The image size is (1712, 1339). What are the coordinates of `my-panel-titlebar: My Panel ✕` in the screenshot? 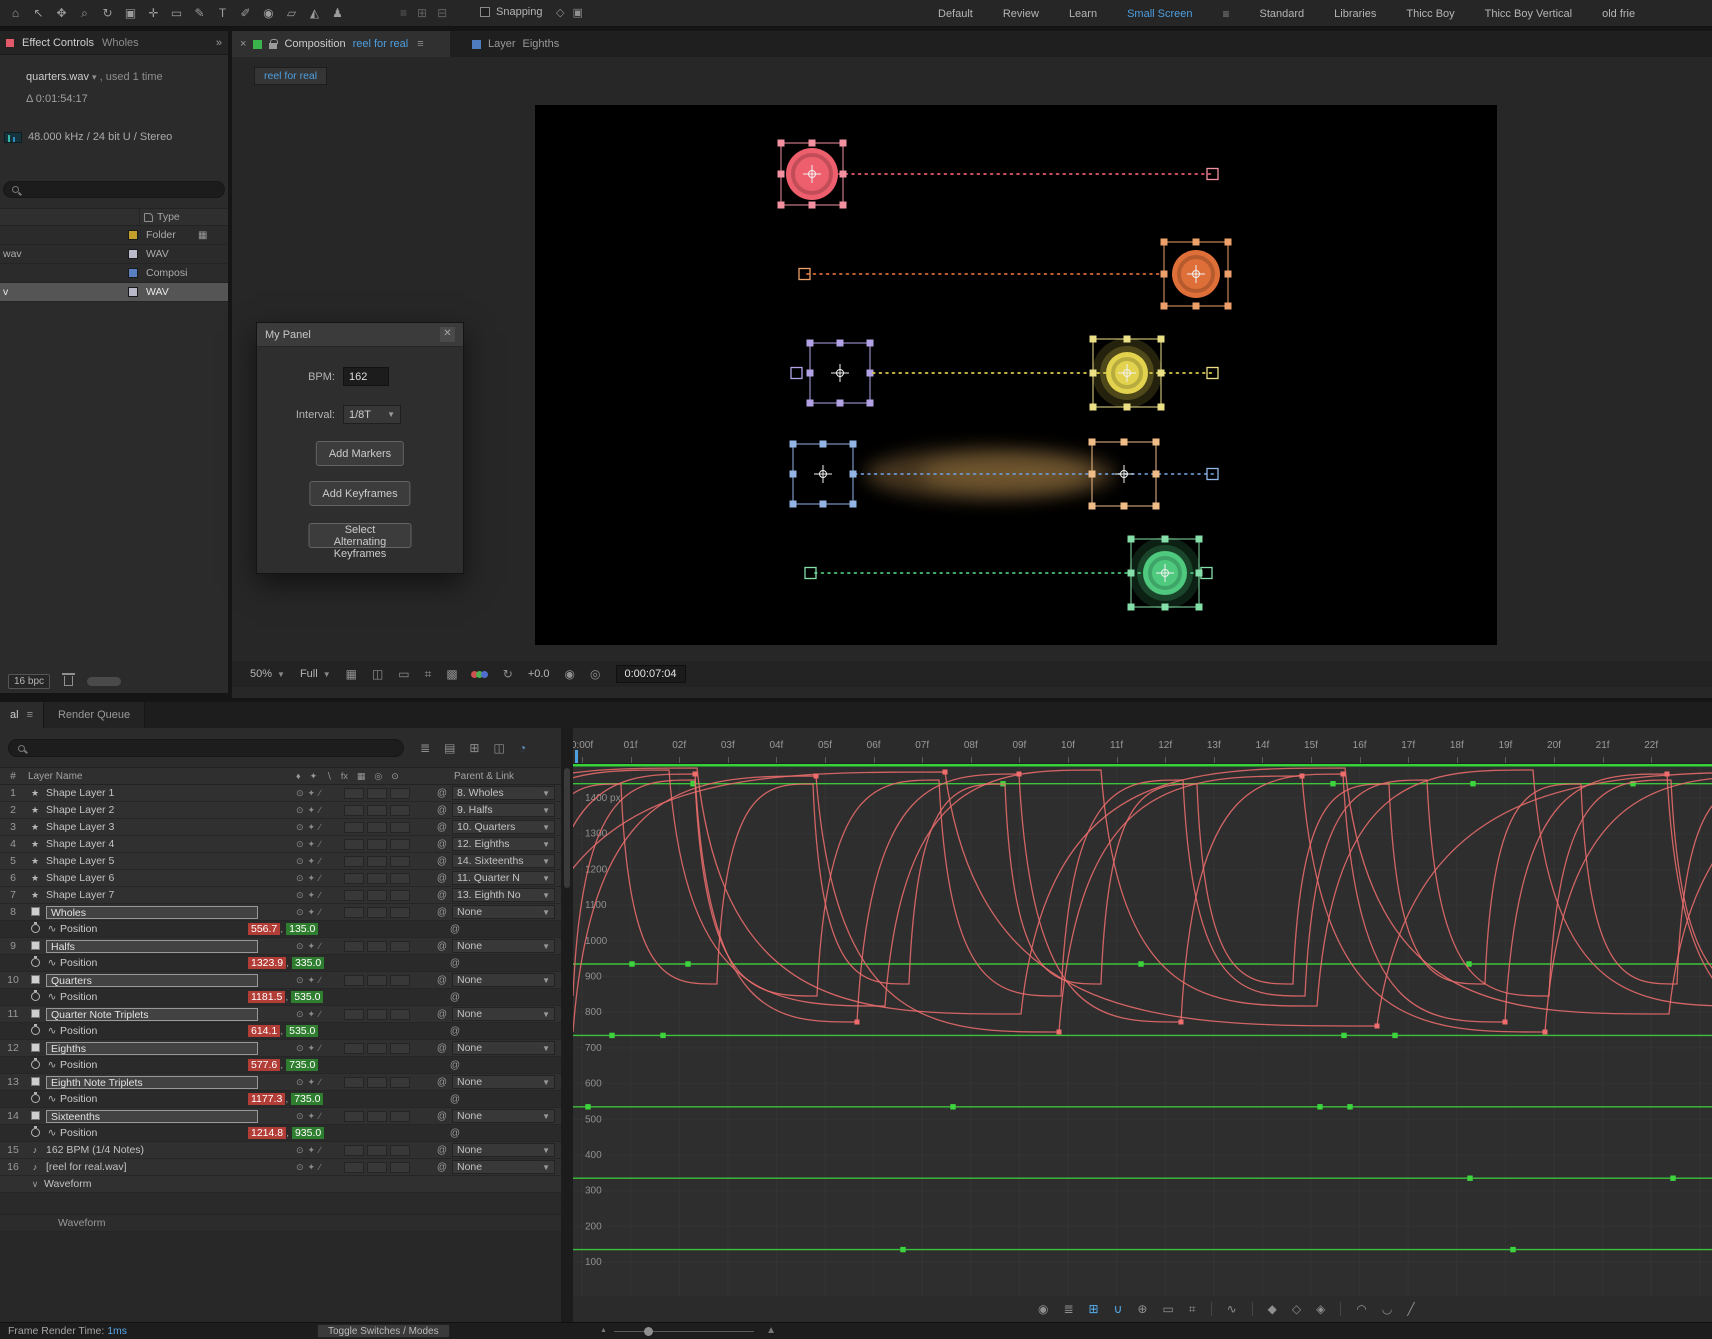 It's located at (360, 335).